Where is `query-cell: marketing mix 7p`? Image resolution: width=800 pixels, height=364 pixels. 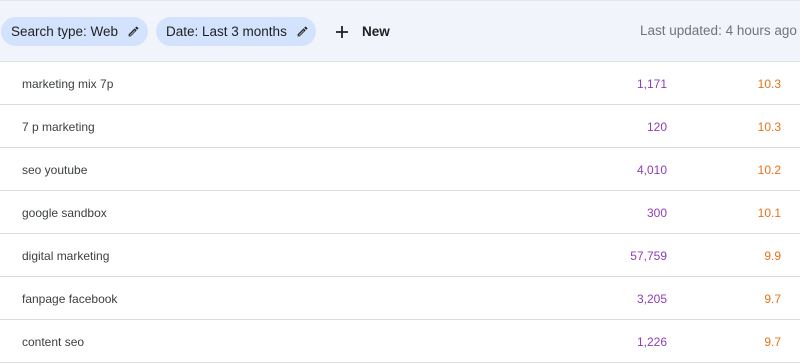
query-cell: marketing mix 7p is located at coordinates (68, 84).